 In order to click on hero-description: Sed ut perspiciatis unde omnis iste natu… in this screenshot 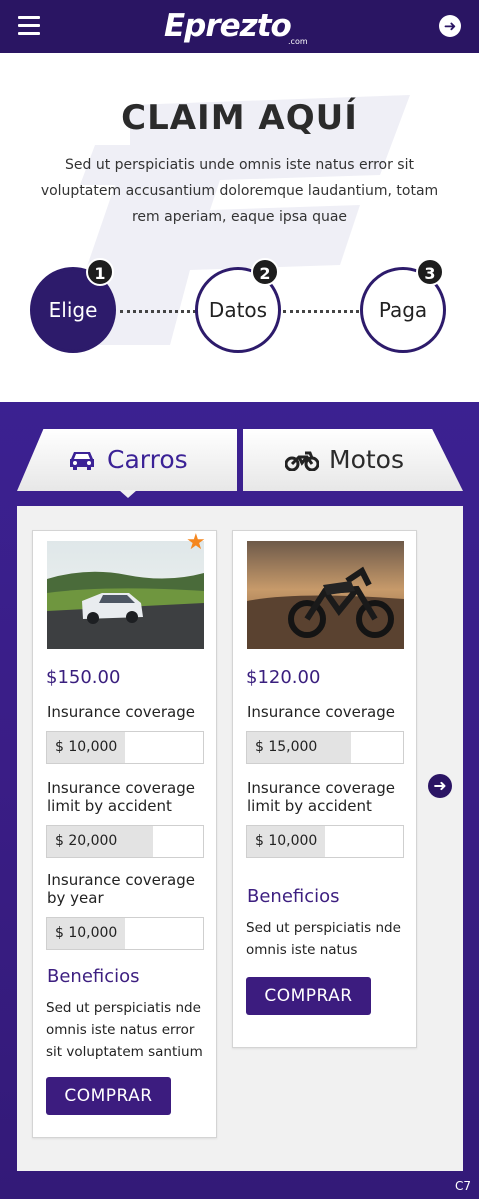, I will do `click(239, 191)`.